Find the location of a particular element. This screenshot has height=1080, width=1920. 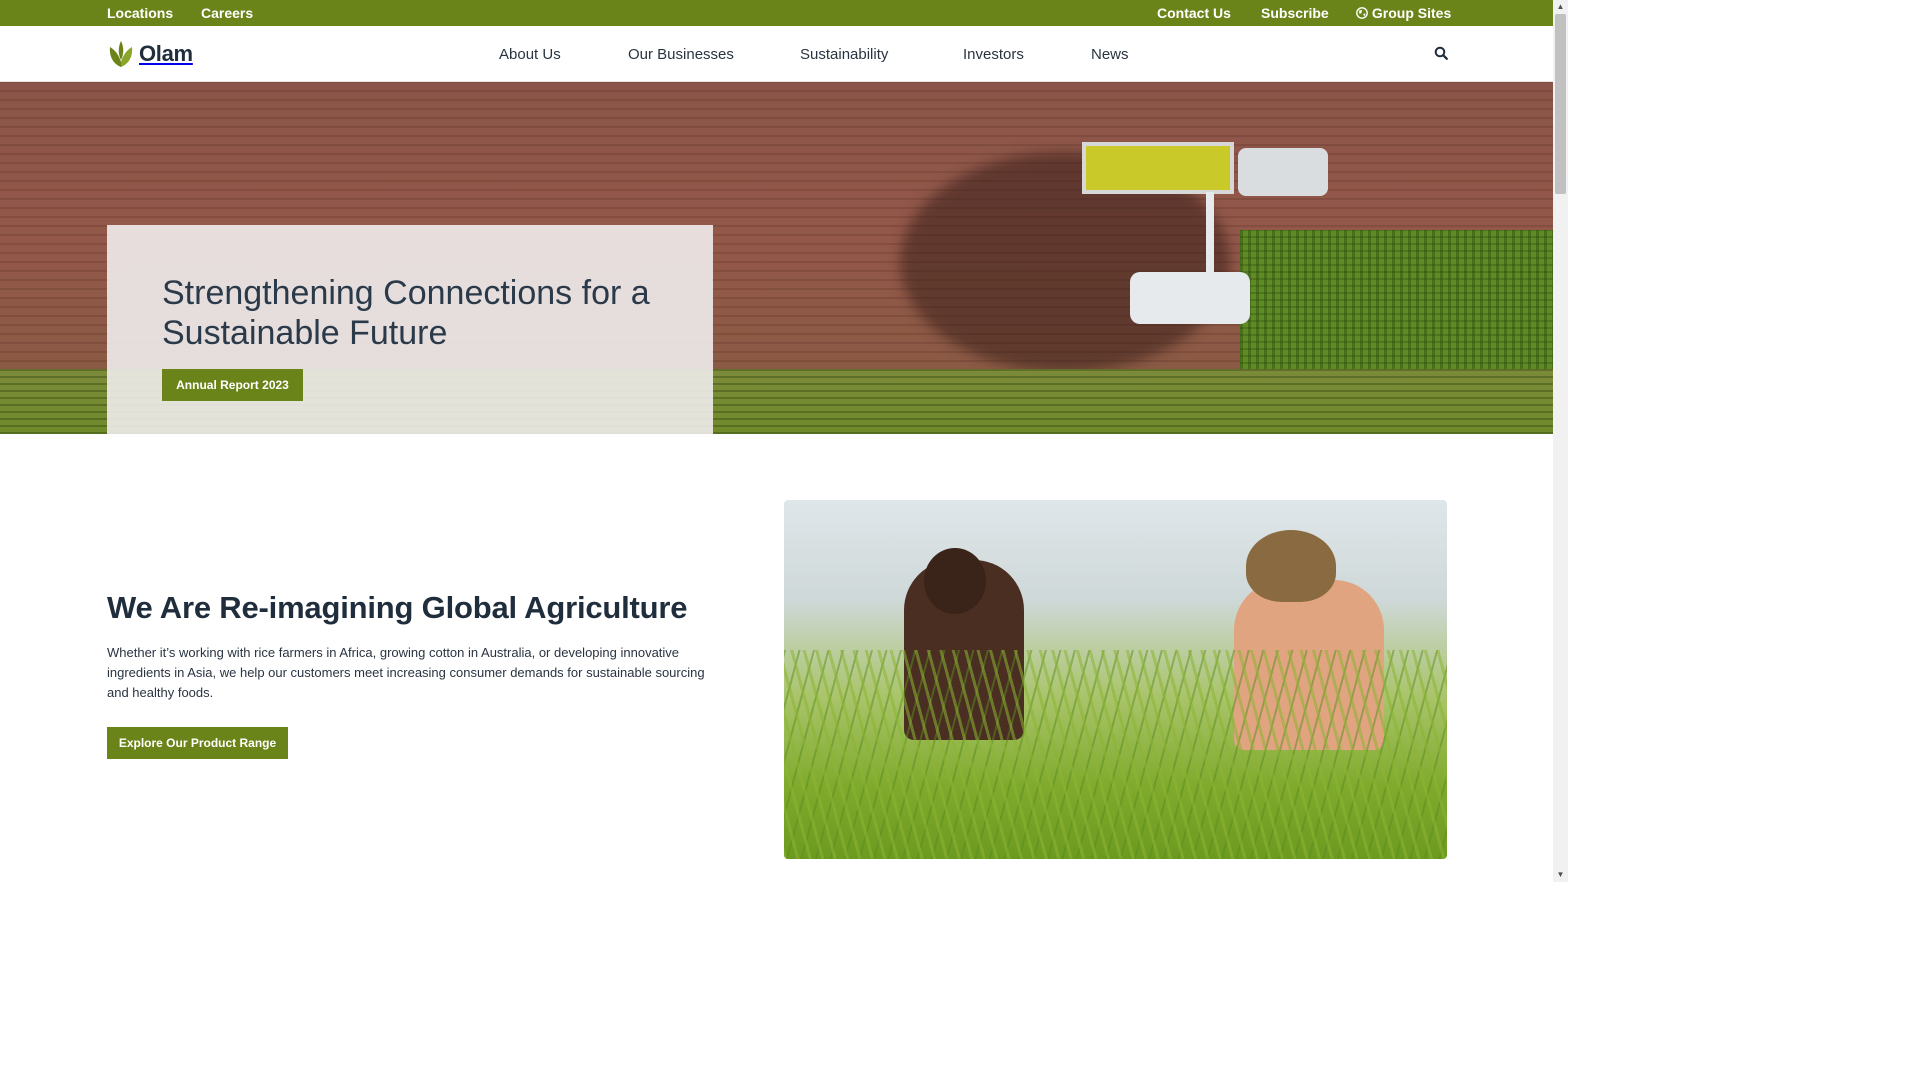

search-button is located at coordinates (1441, 54).